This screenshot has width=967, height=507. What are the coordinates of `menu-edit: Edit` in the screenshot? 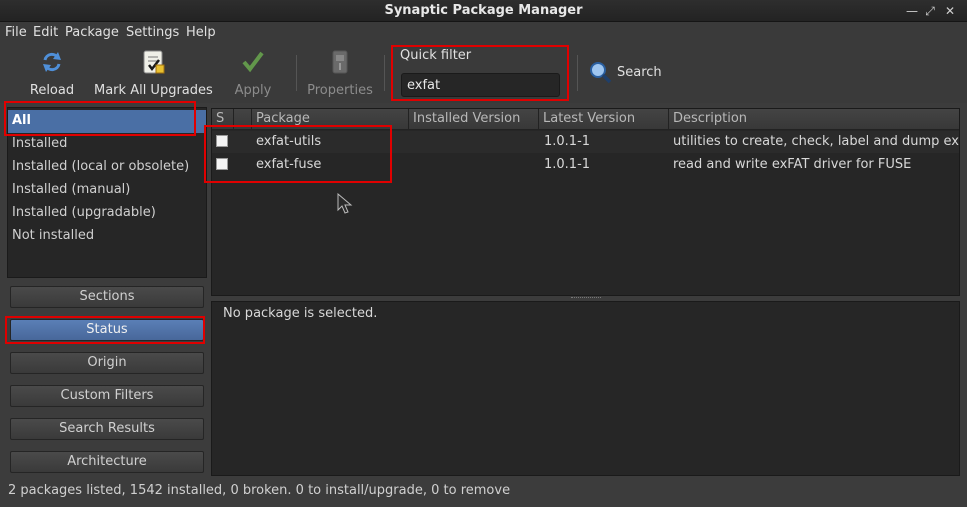 It's located at (45, 32).